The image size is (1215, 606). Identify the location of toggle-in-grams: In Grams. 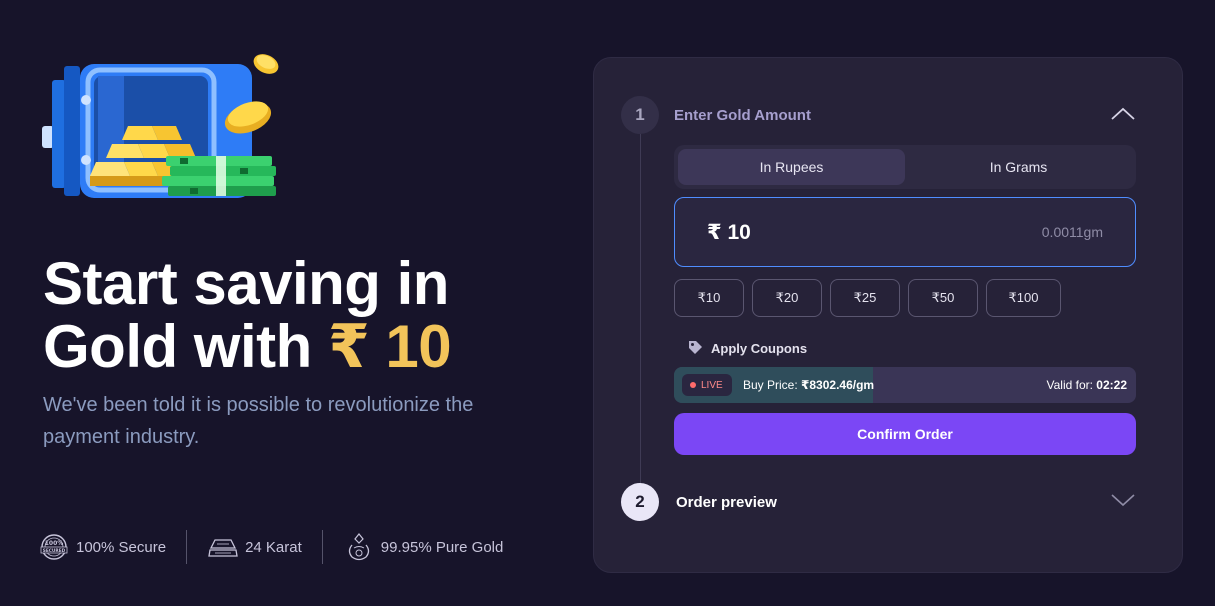
(1018, 167).